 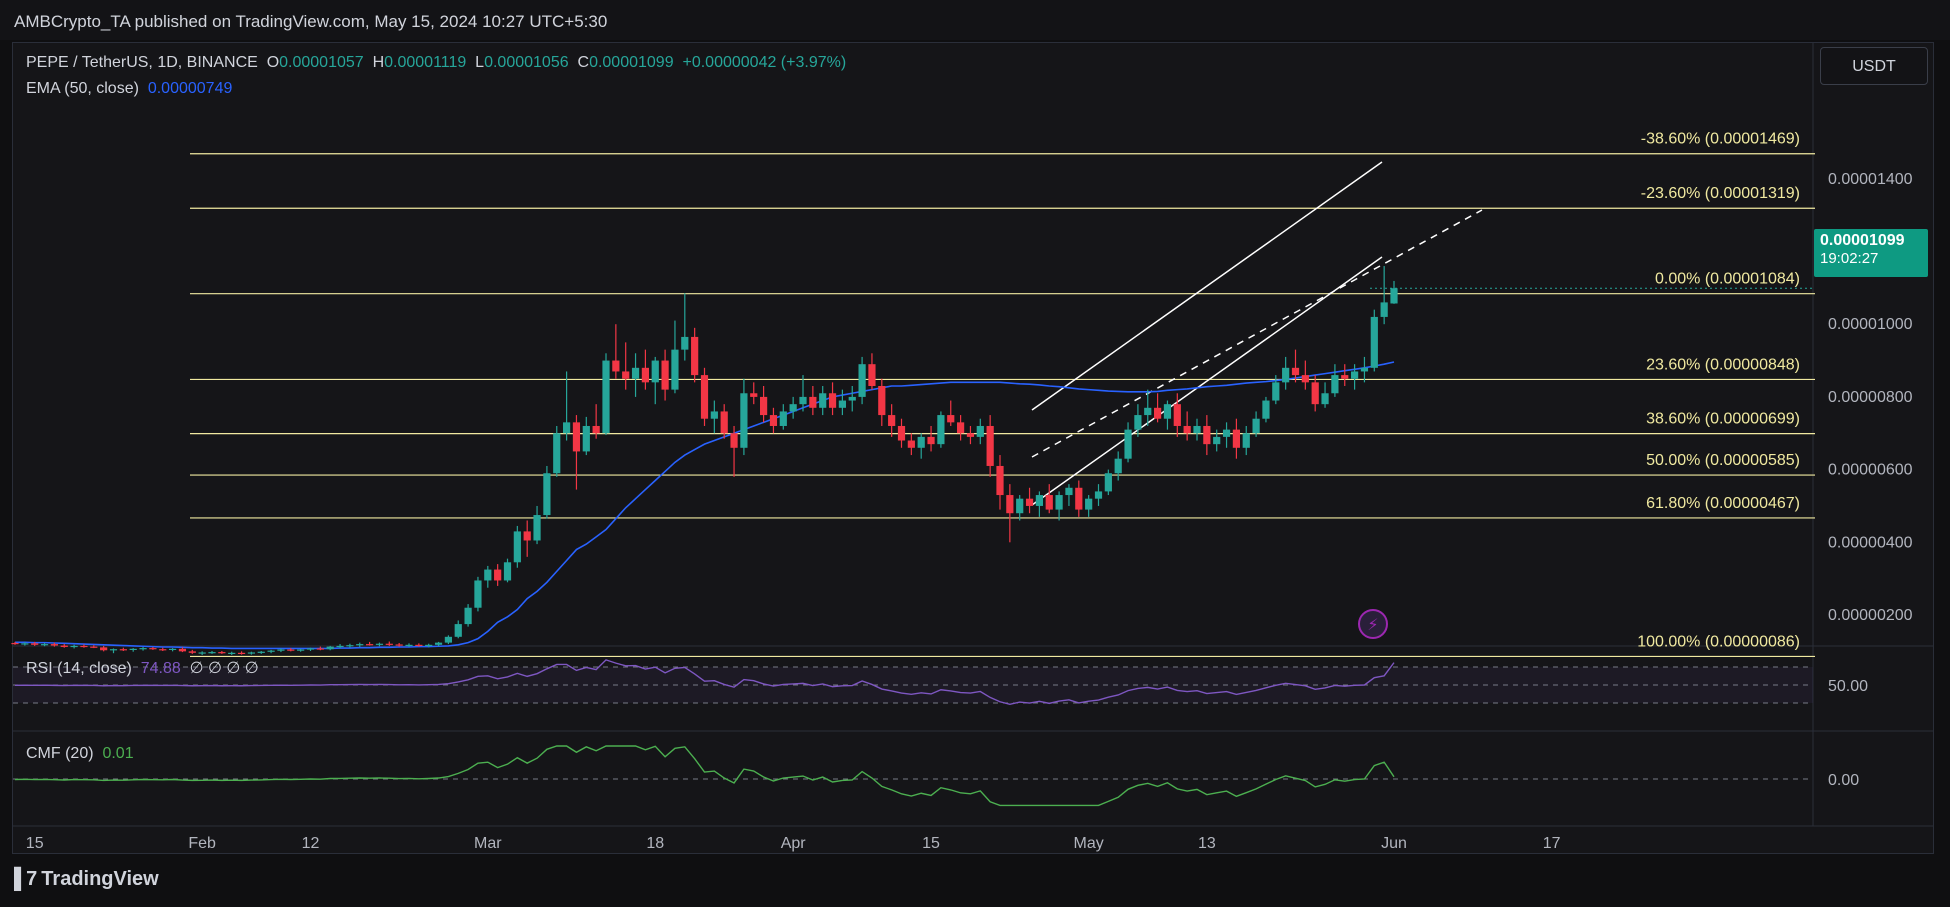 What do you see at coordinates (1723, 503) in the screenshot?
I see `fib-level-label: 61.80% (0.00000467)` at bounding box center [1723, 503].